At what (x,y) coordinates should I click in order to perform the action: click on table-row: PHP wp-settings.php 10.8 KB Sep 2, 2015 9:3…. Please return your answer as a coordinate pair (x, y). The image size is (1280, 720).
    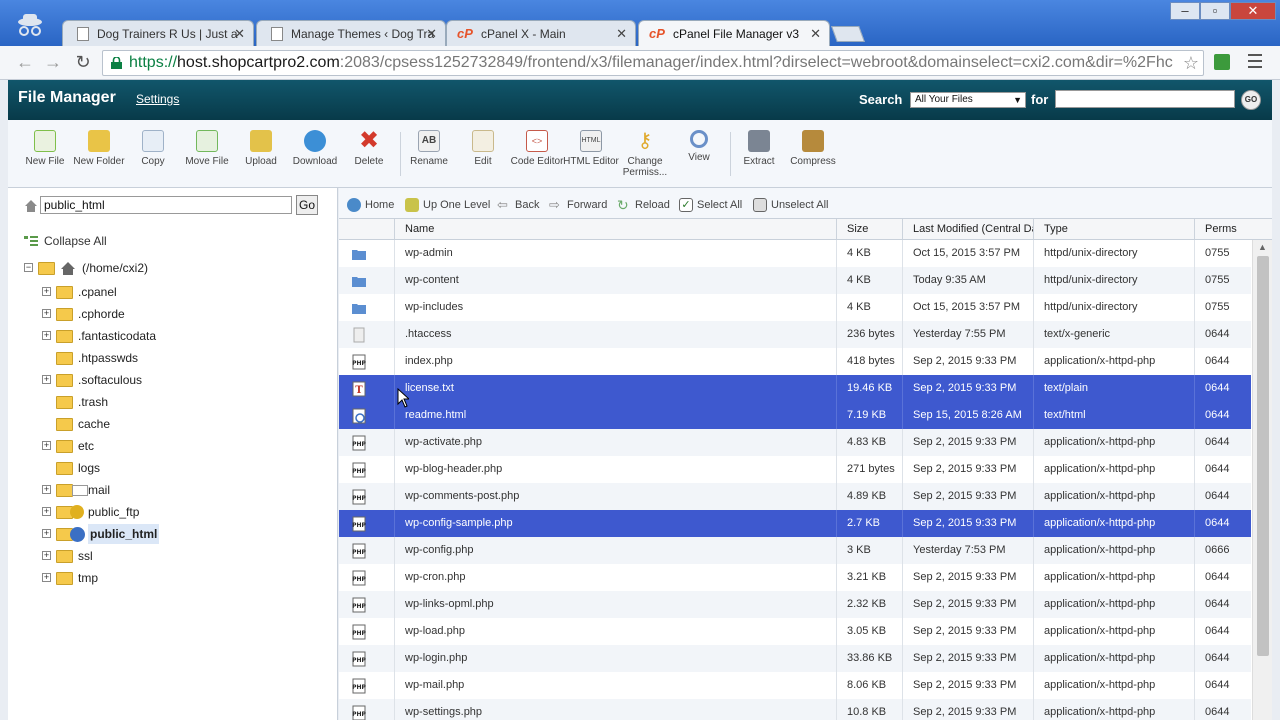
    Looking at the image, I should click on (795, 709).